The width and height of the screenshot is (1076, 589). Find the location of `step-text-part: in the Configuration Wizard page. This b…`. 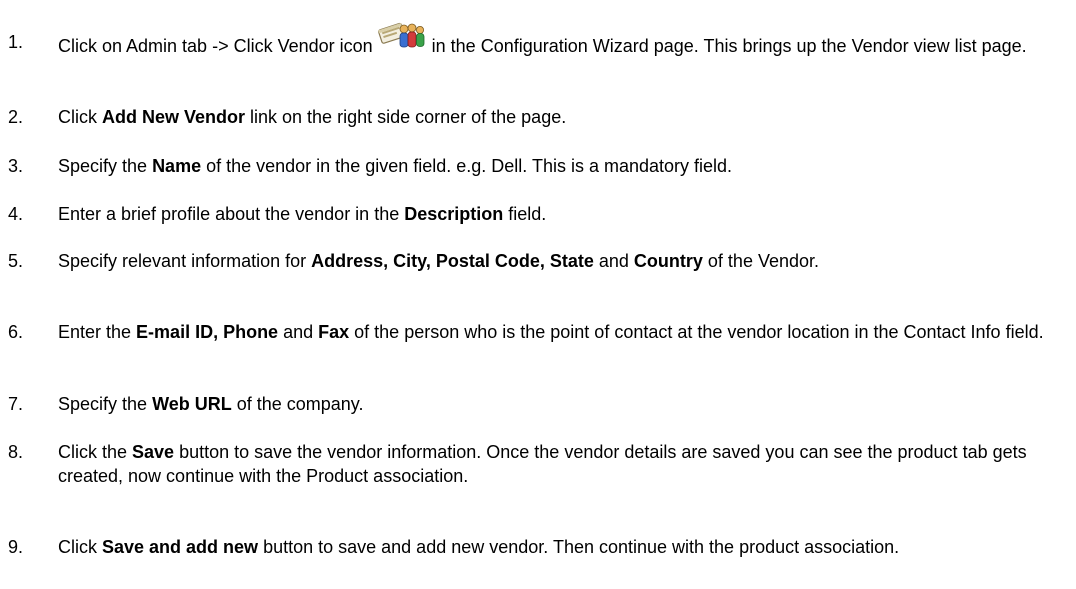

step-text-part: in the Configuration Wizard page. This b… is located at coordinates (726, 46).